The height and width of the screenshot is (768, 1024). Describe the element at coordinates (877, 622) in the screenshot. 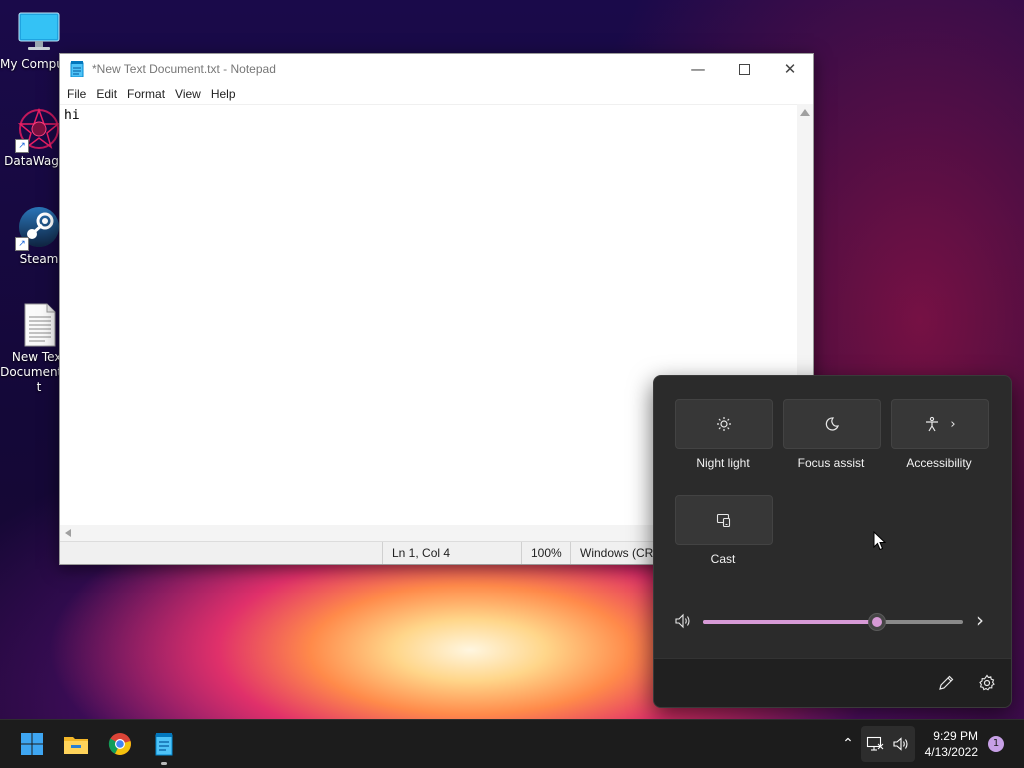

I see `volume-slider-thumb` at that location.